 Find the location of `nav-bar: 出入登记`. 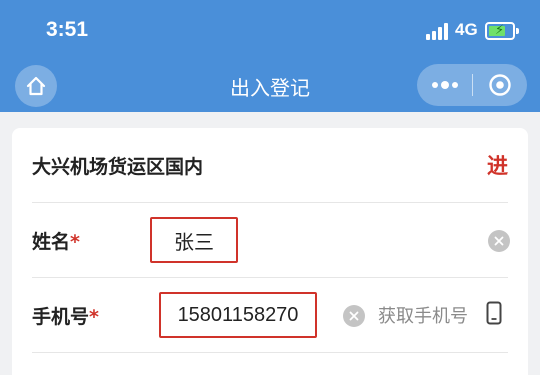

nav-bar: 出入登记 is located at coordinates (270, 86).